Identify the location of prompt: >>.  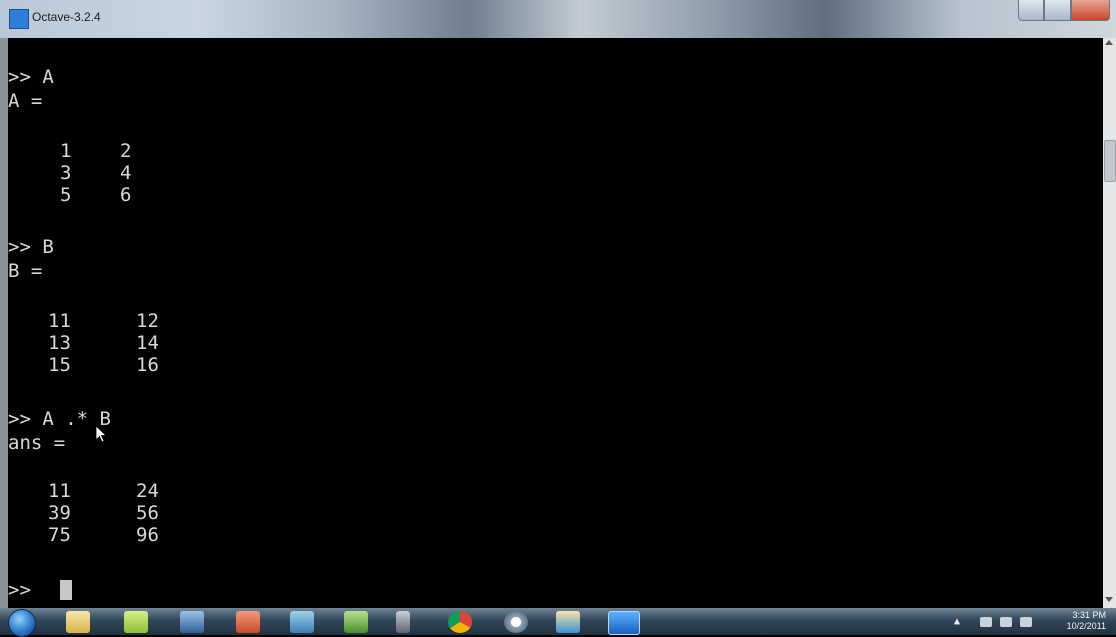
(19, 590).